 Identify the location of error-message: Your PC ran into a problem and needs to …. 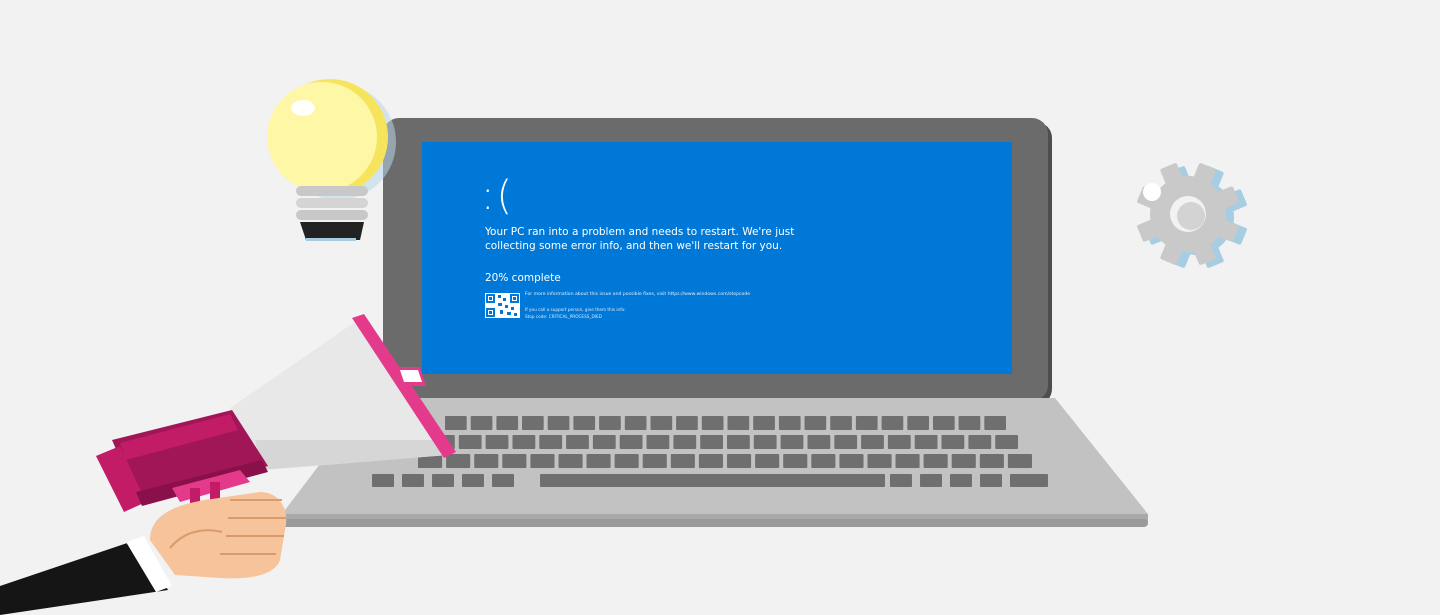
(640, 239).